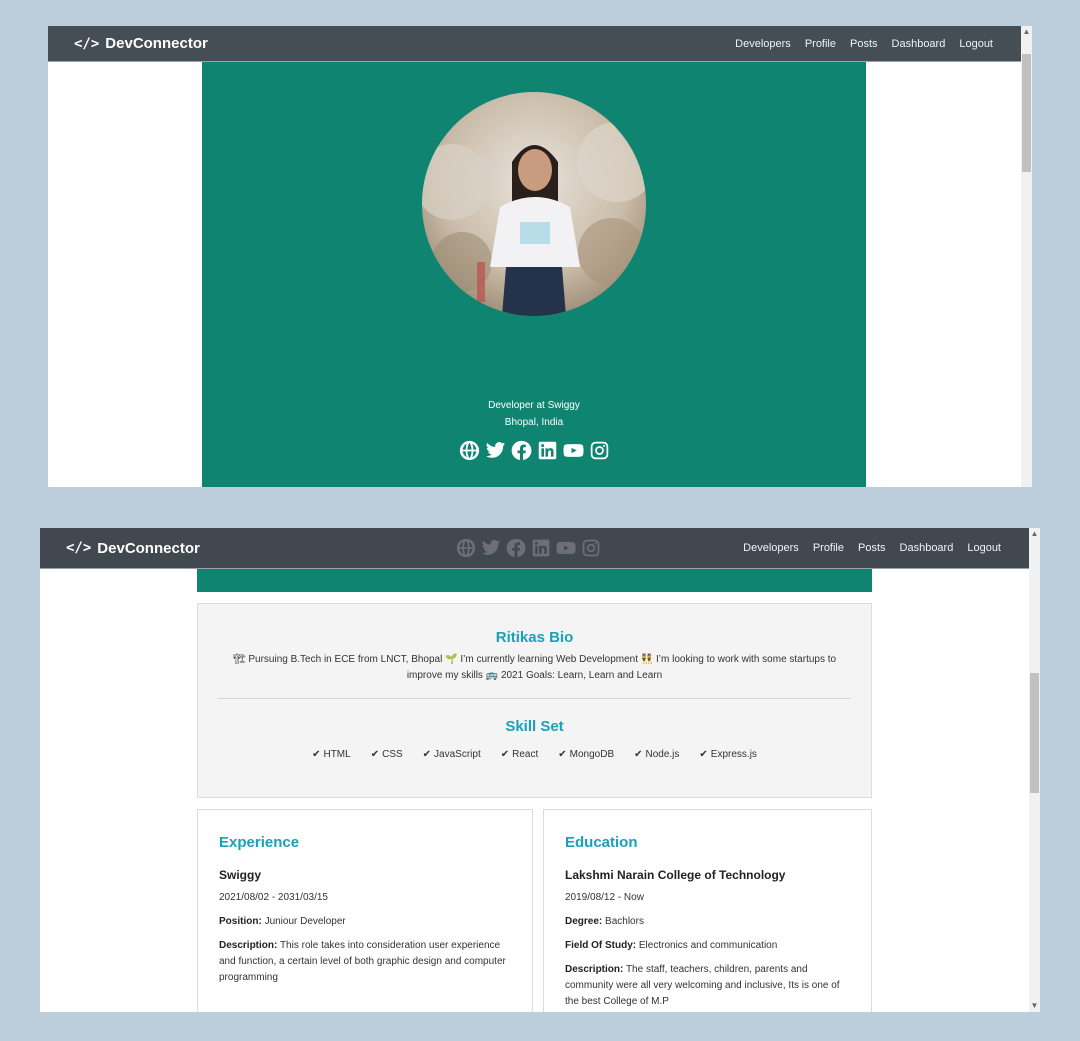 The image size is (1080, 1041). I want to click on experience-position: Position: Juniour Developer, so click(282, 921).